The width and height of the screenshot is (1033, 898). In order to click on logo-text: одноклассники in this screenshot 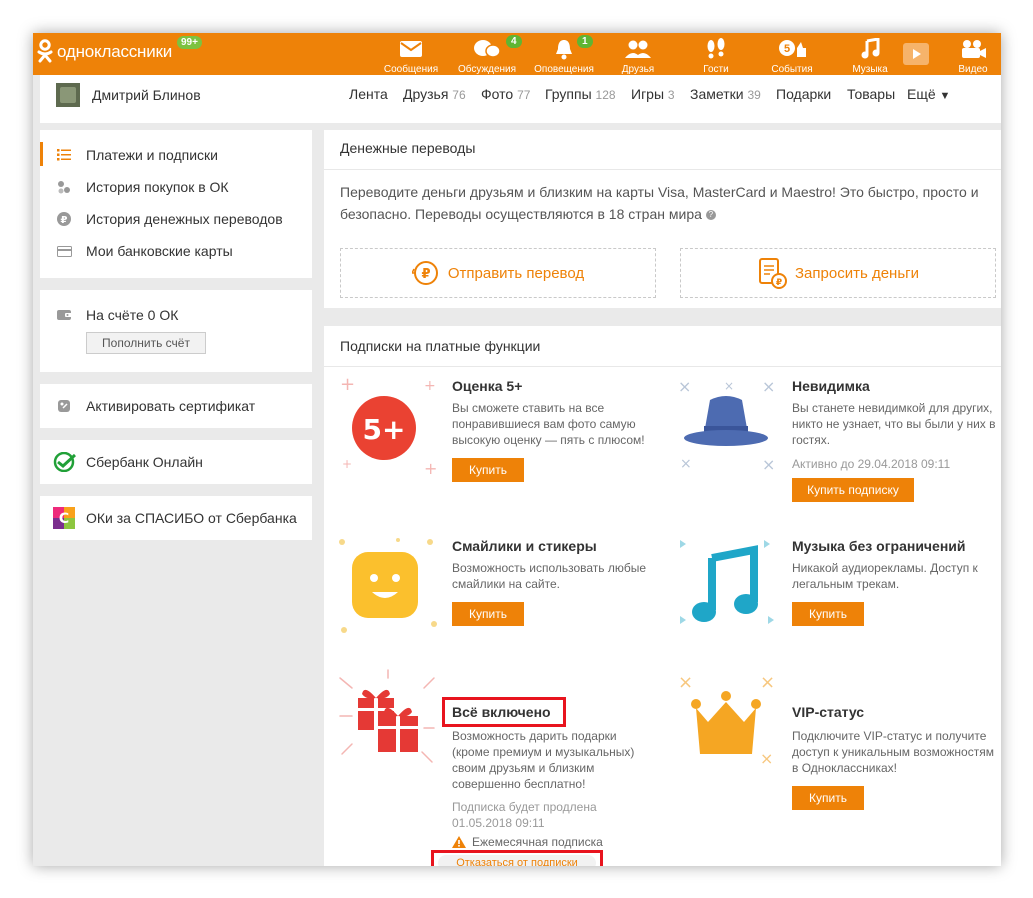, I will do `click(115, 51)`.